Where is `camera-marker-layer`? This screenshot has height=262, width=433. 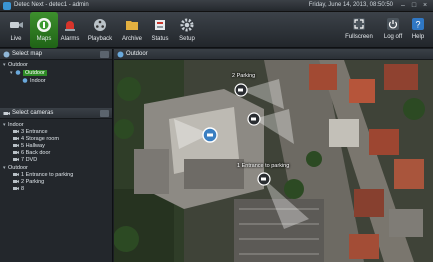 camera-marker-layer is located at coordinates (236, 134).